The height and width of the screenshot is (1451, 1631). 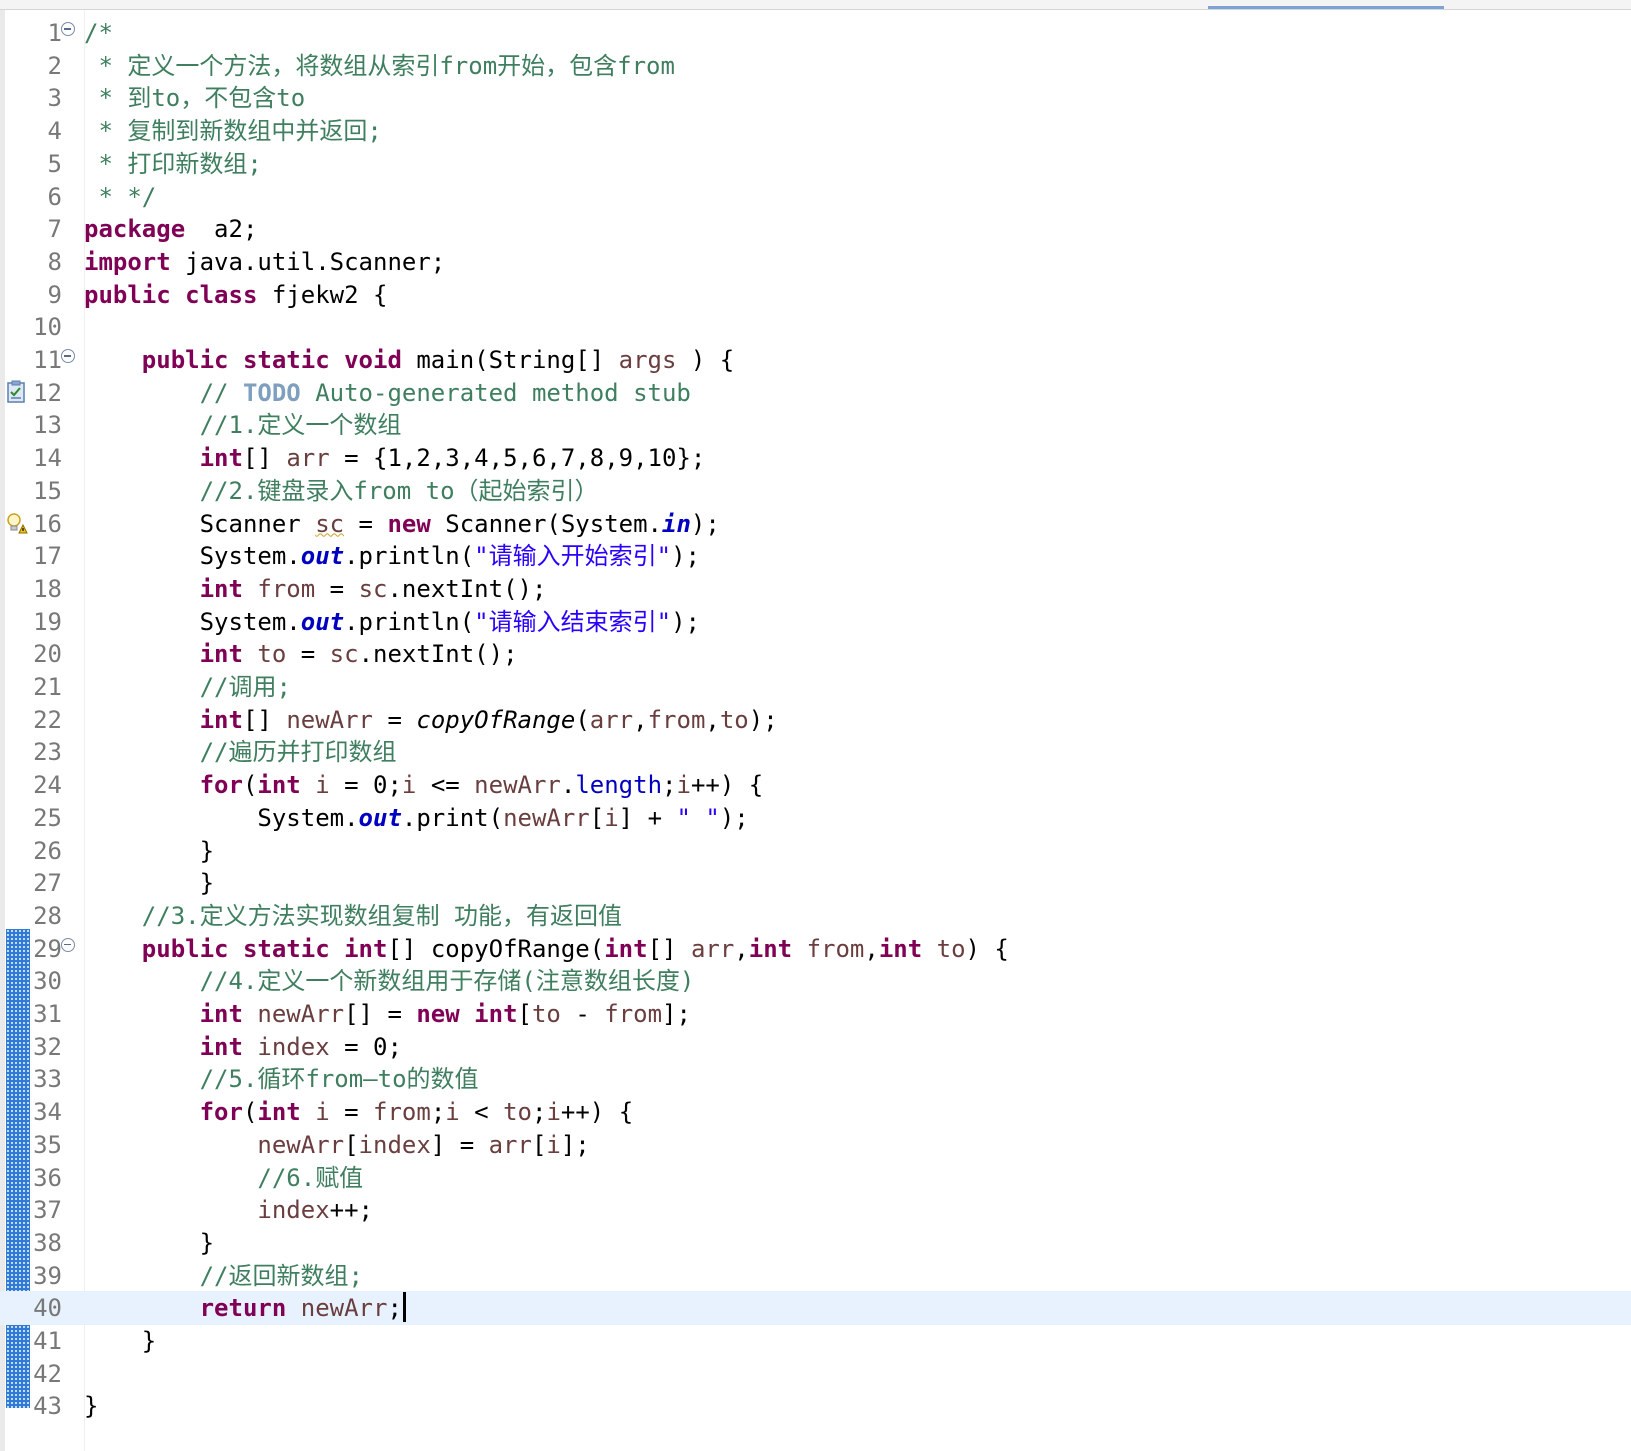 What do you see at coordinates (301, 654) in the screenshot?
I see `code-text: int to = sc.nextInt();` at bounding box center [301, 654].